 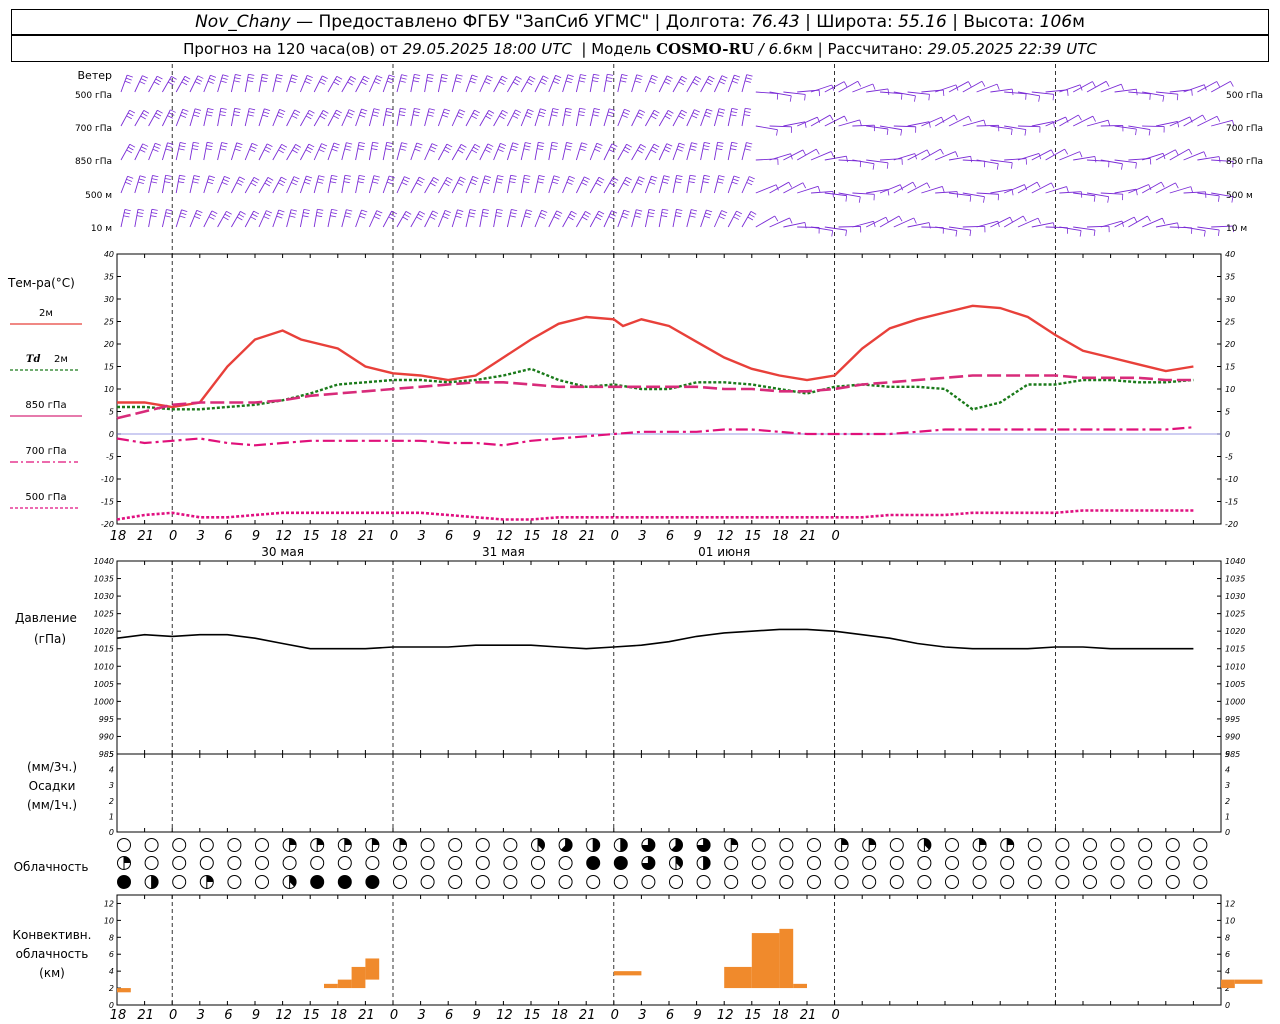 What do you see at coordinates (50, 639) in the screenshot?
I see `pressure-title-b: (гПа)` at bounding box center [50, 639].